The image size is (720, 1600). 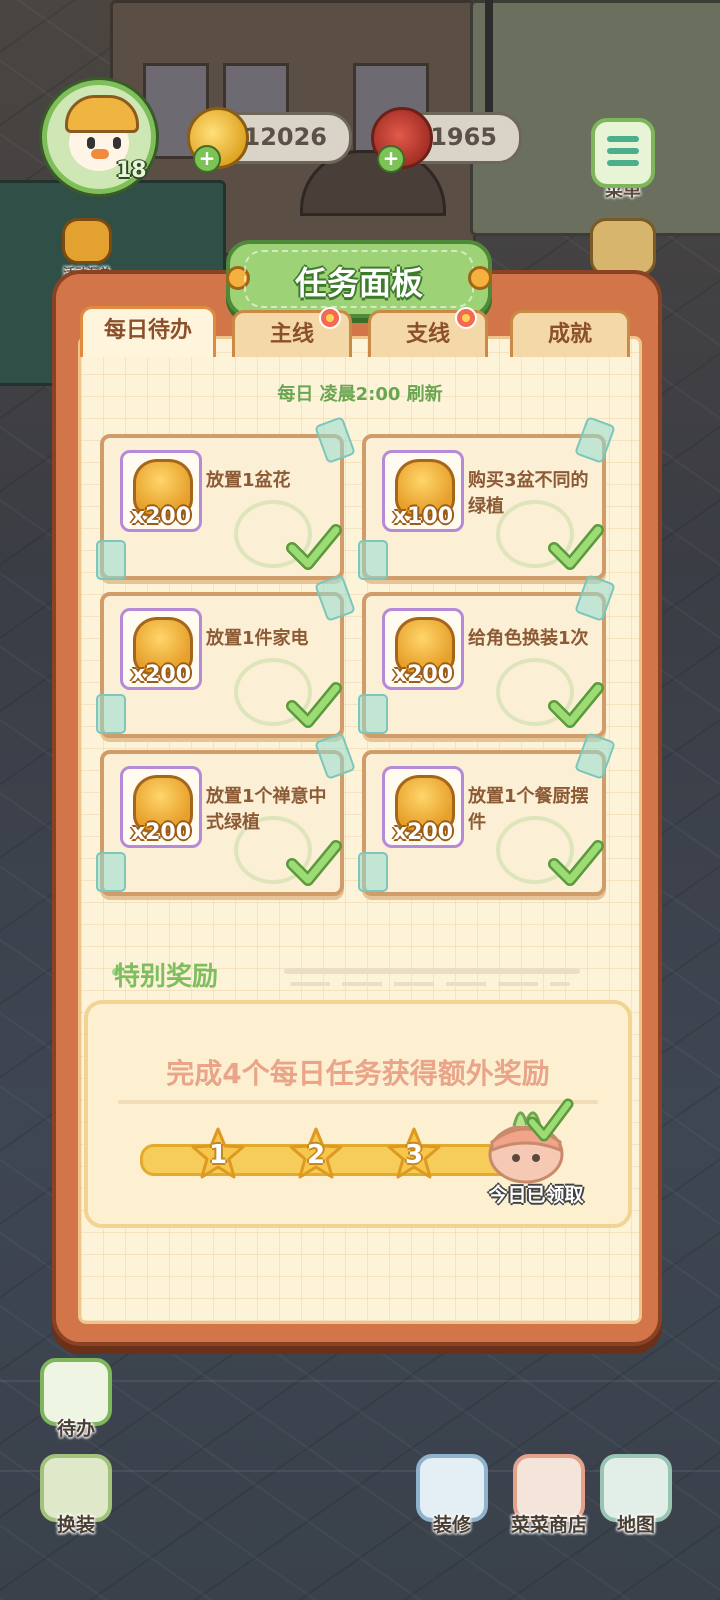 What do you see at coordinates (358, 1114) in the screenshot?
I see `bonus-reward-box: 完成4个每日任务获得额外奖励 1 2 3 今日已领取` at bounding box center [358, 1114].